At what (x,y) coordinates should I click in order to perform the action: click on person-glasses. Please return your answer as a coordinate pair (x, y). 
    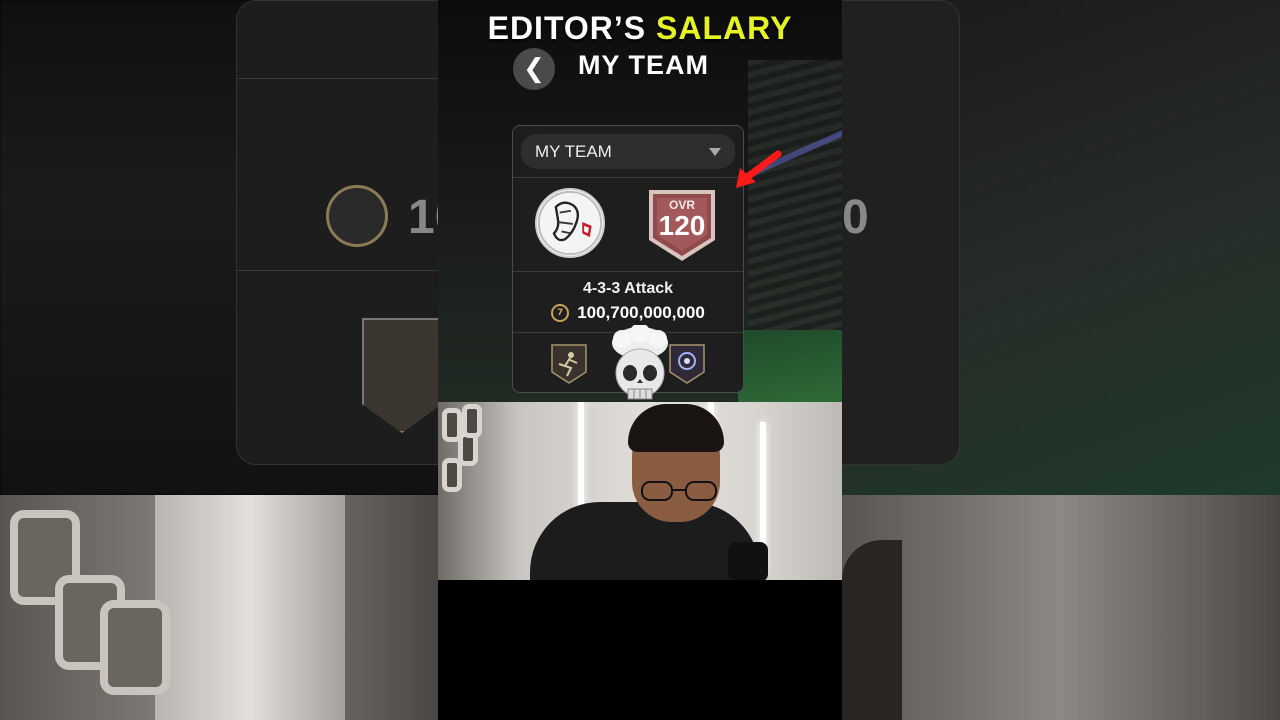
    Looking at the image, I should click on (679, 491).